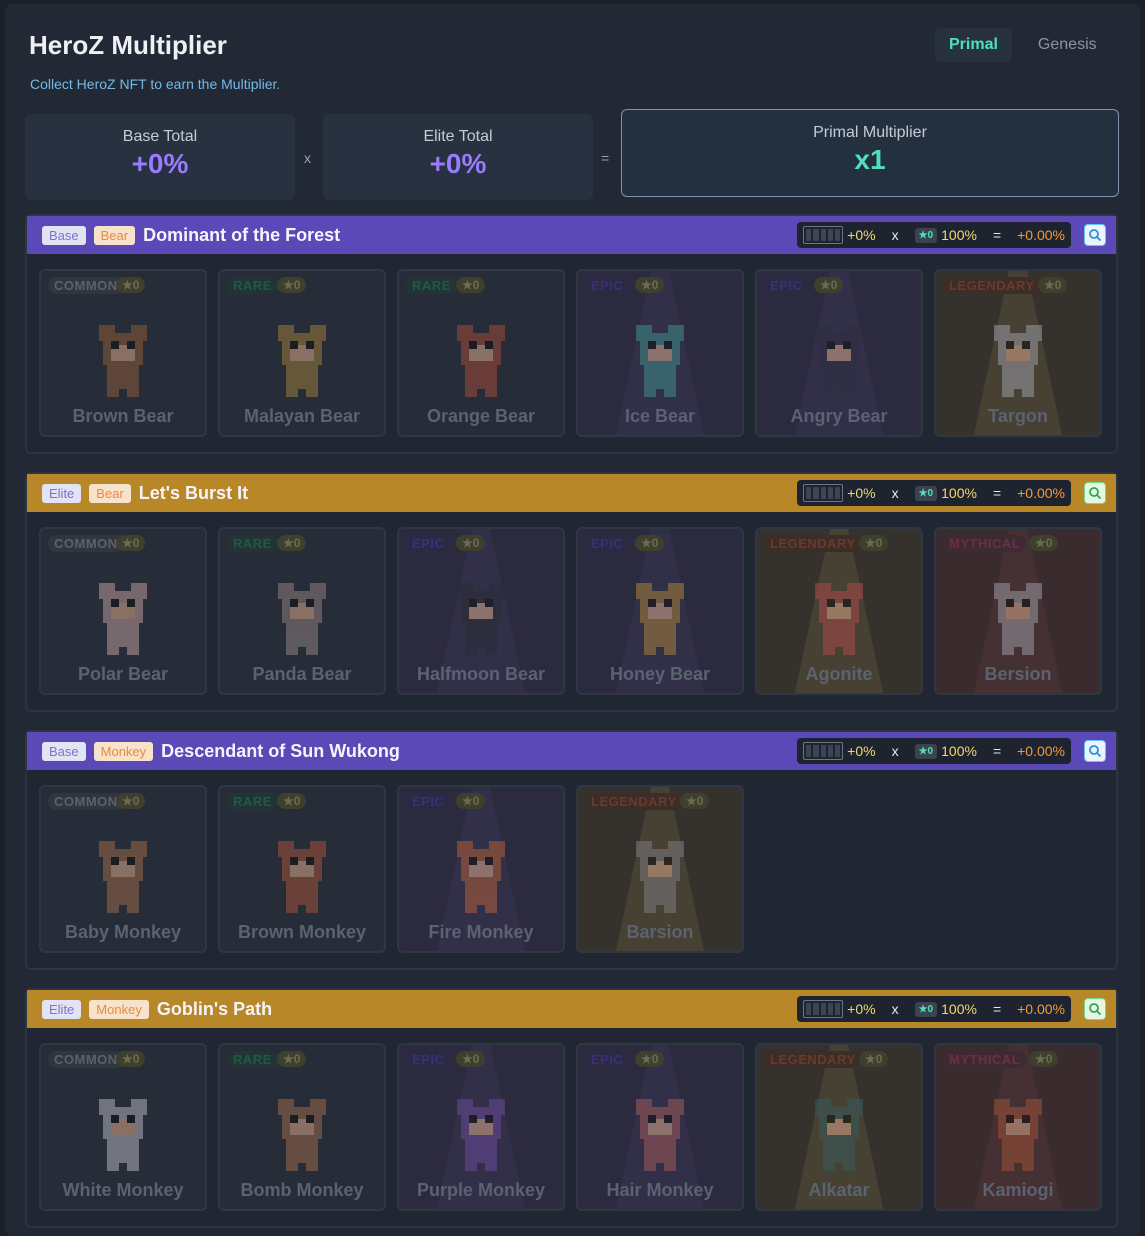  I want to click on hero-card: RARE ★0 Orange Bear, so click(481, 353).